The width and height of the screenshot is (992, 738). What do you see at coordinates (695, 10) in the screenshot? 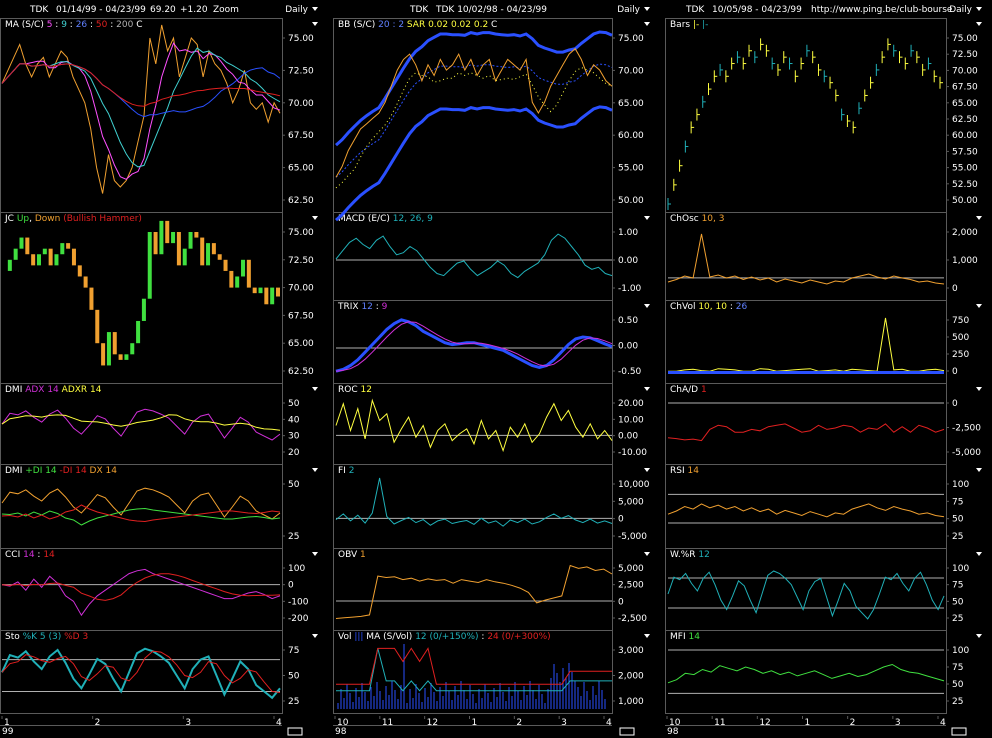
I see `header-symbol: TDK` at bounding box center [695, 10].